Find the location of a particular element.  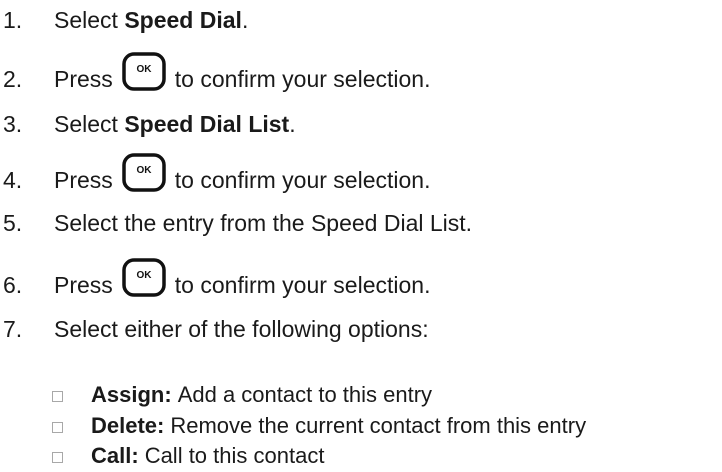

step-2: 2. Press OK to confirm your selection. is located at coordinates (215, 75).